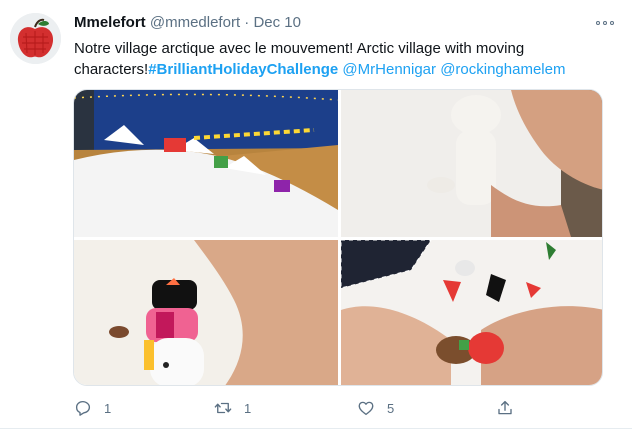 The image size is (632, 429). What do you see at coordinates (375, 408) in the screenshot?
I see `like-button: 5` at bounding box center [375, 408].